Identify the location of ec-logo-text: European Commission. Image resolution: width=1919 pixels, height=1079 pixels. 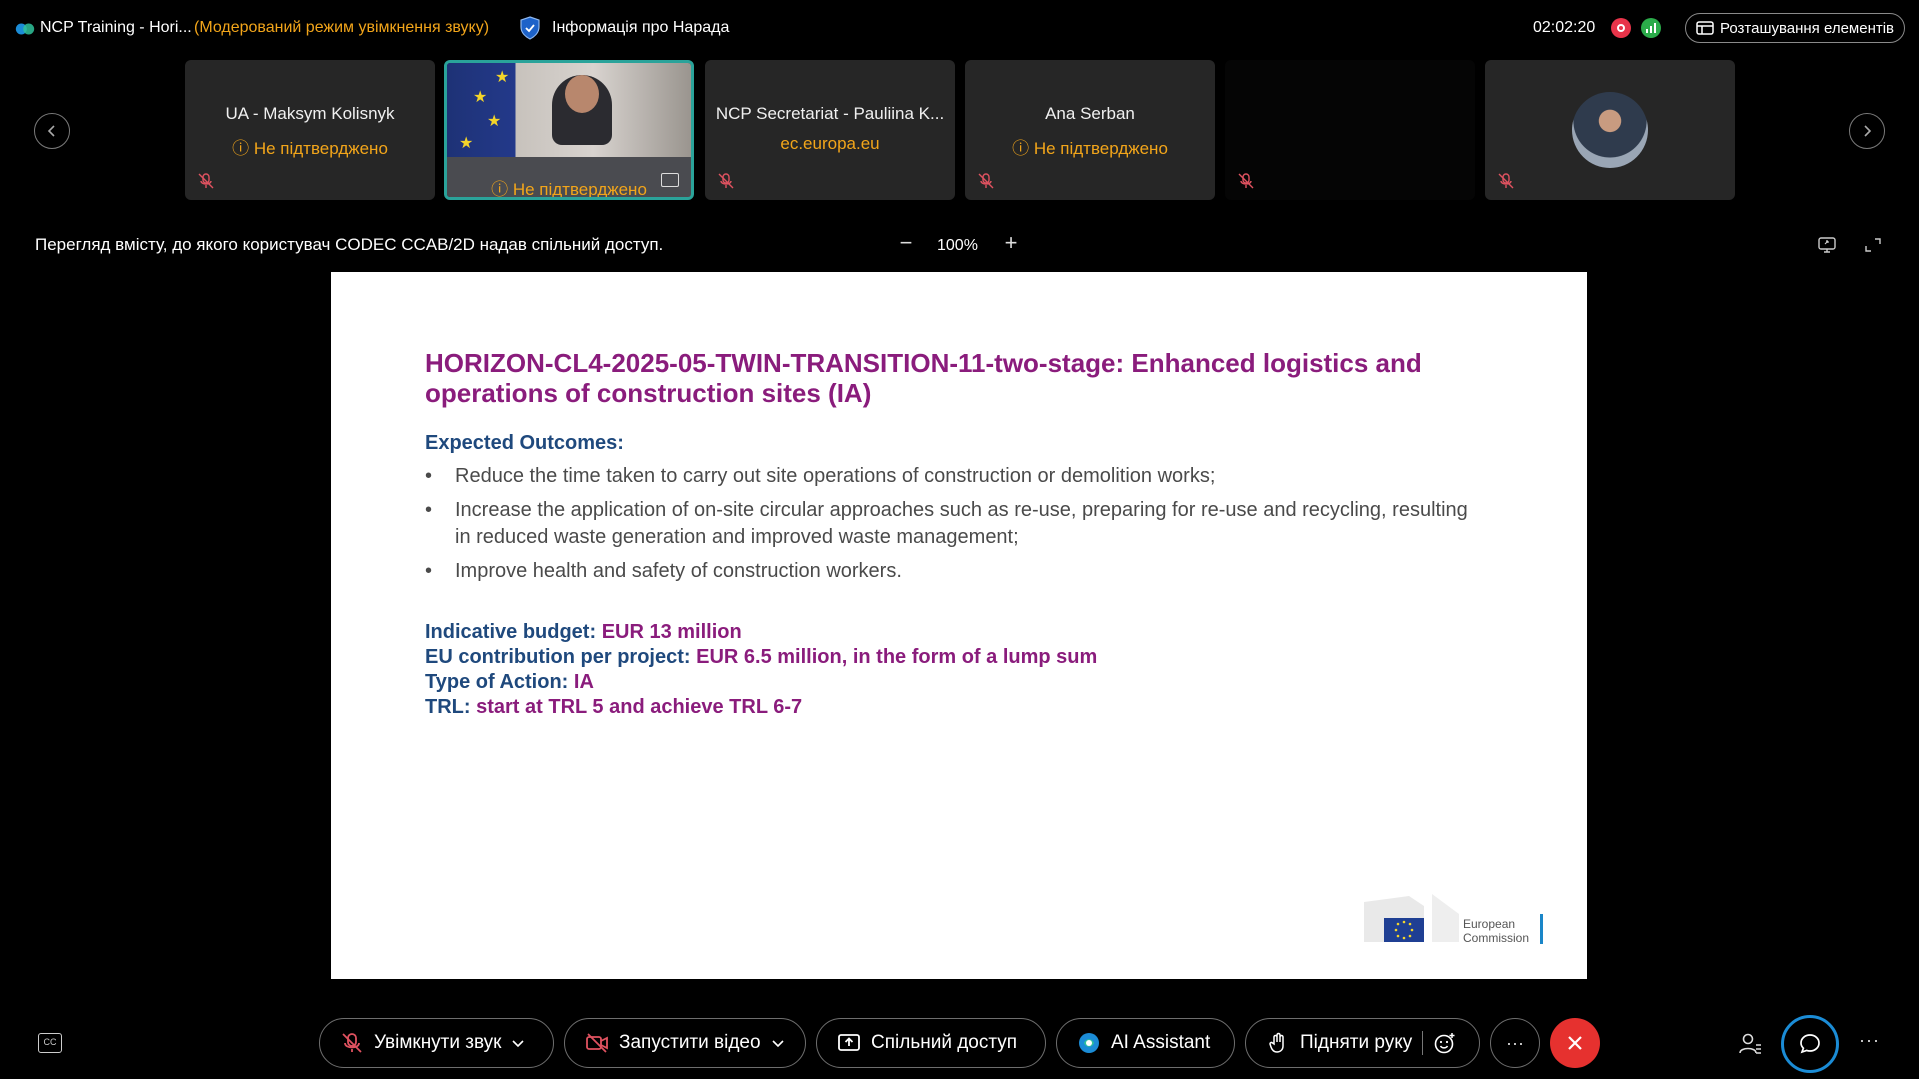
(1496, 931).